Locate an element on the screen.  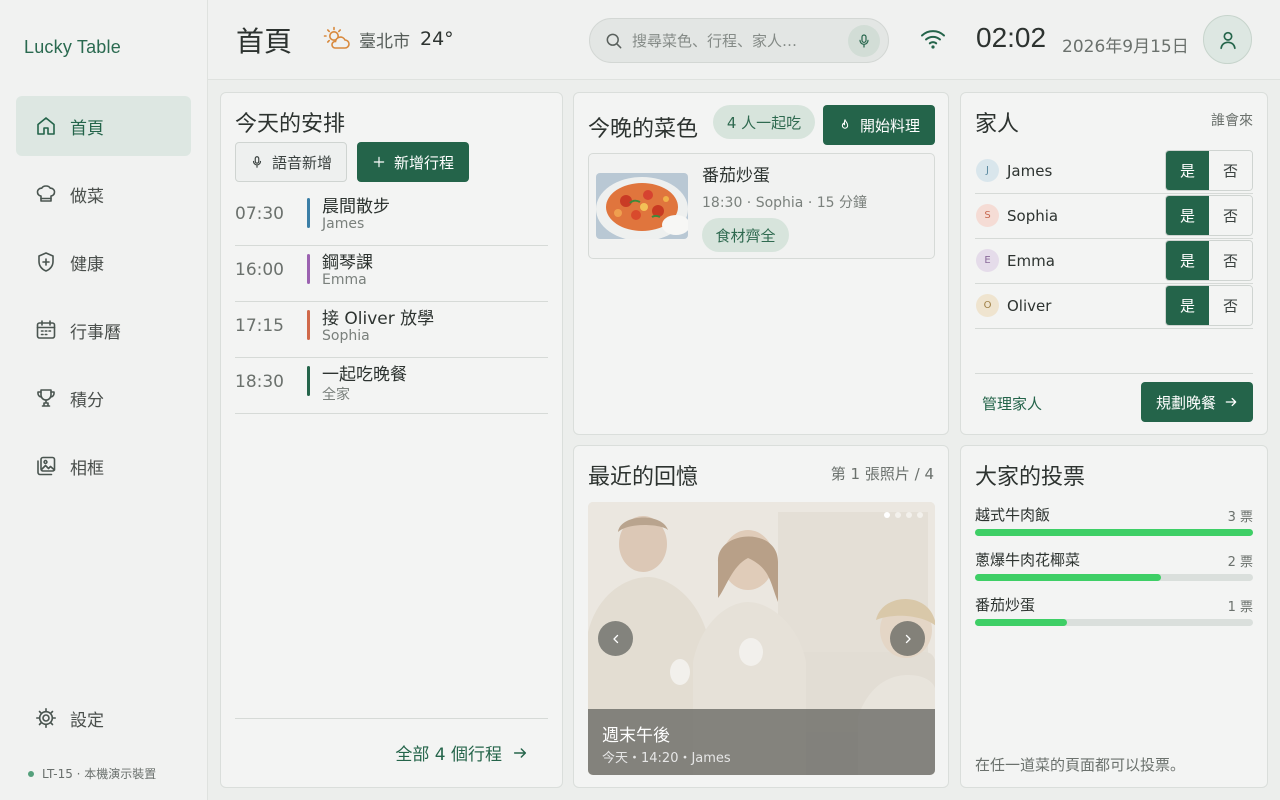
event-title: 一起吃晚餐 is located at coordinates (364, 375).